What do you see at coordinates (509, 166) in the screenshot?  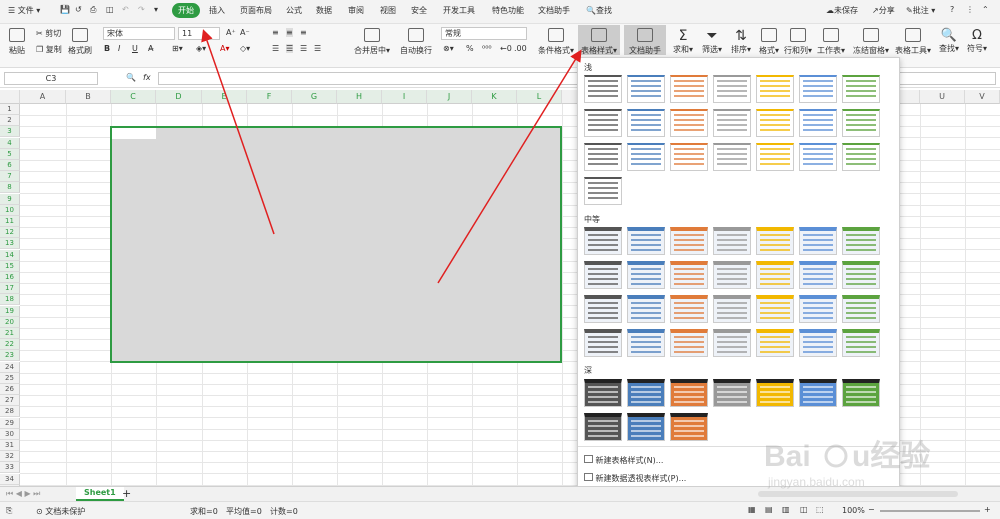 I see `arrow-to-table-style` at bounding box center [509, 166].